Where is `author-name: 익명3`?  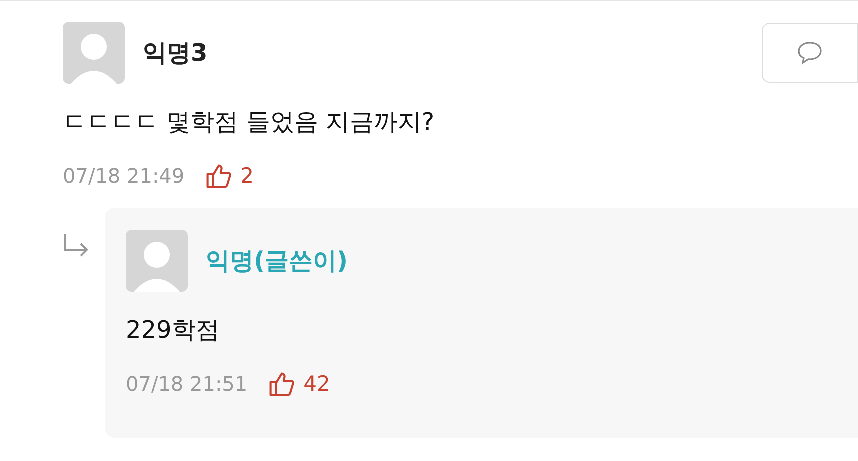
author-name: 익명3 is located at coordinates (175, 53).